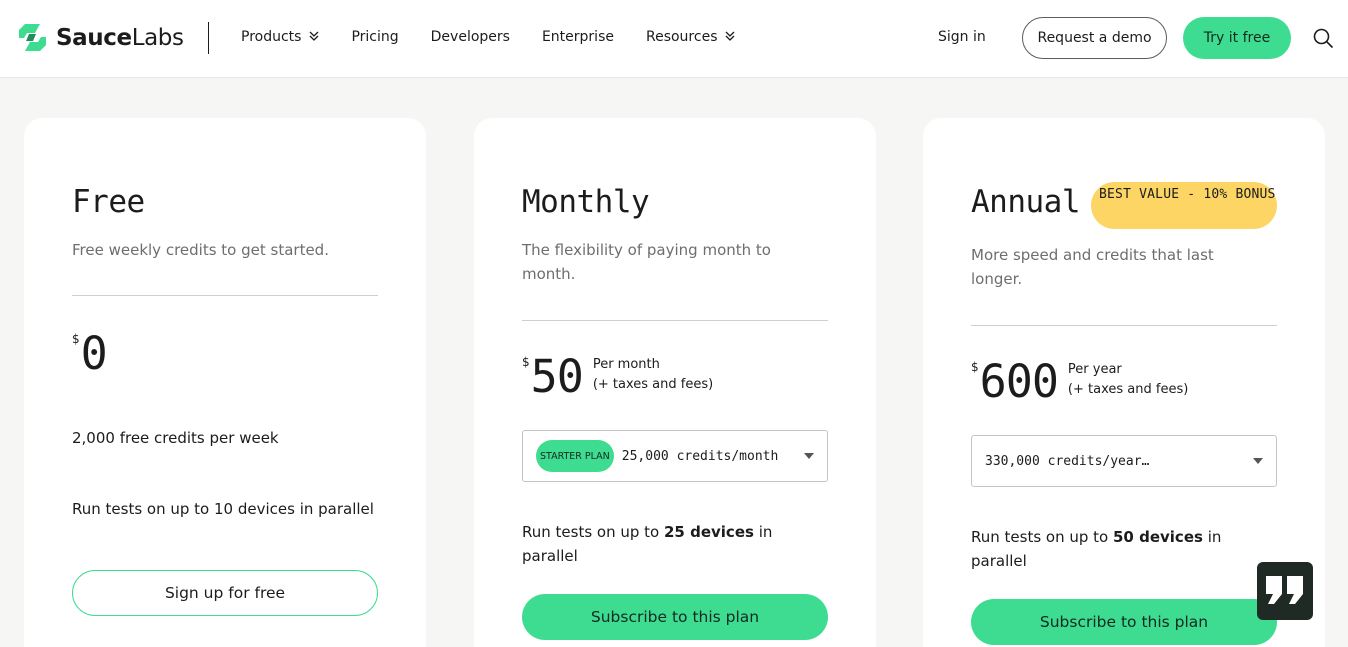  Describe the element at coordinates (681, 37) in the screenshot. I see `nav-resources-label: Resources` at that location.